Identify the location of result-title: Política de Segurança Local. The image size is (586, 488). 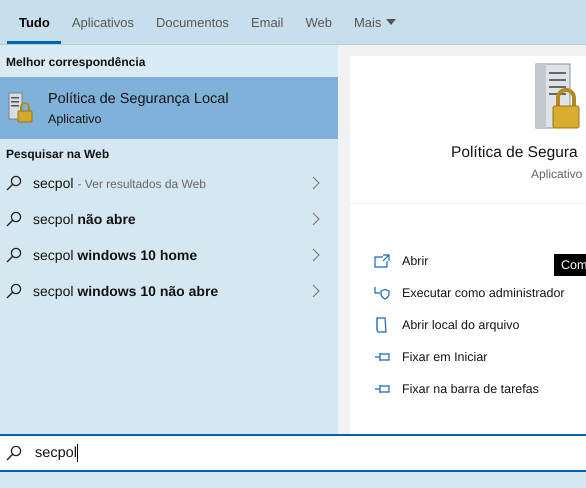
(138, 98).